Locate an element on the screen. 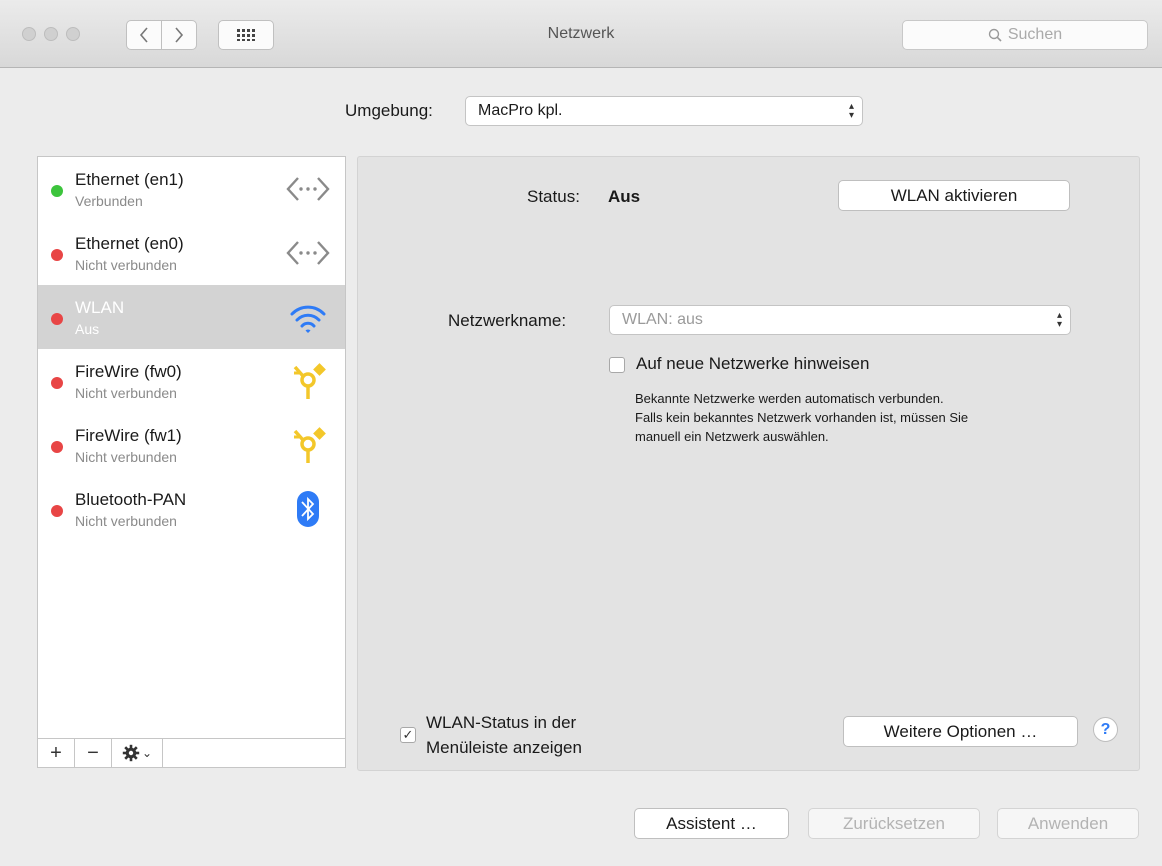  network-name-select: WLAN: aus ▴ ▾ is located at coordinates (840, 320).